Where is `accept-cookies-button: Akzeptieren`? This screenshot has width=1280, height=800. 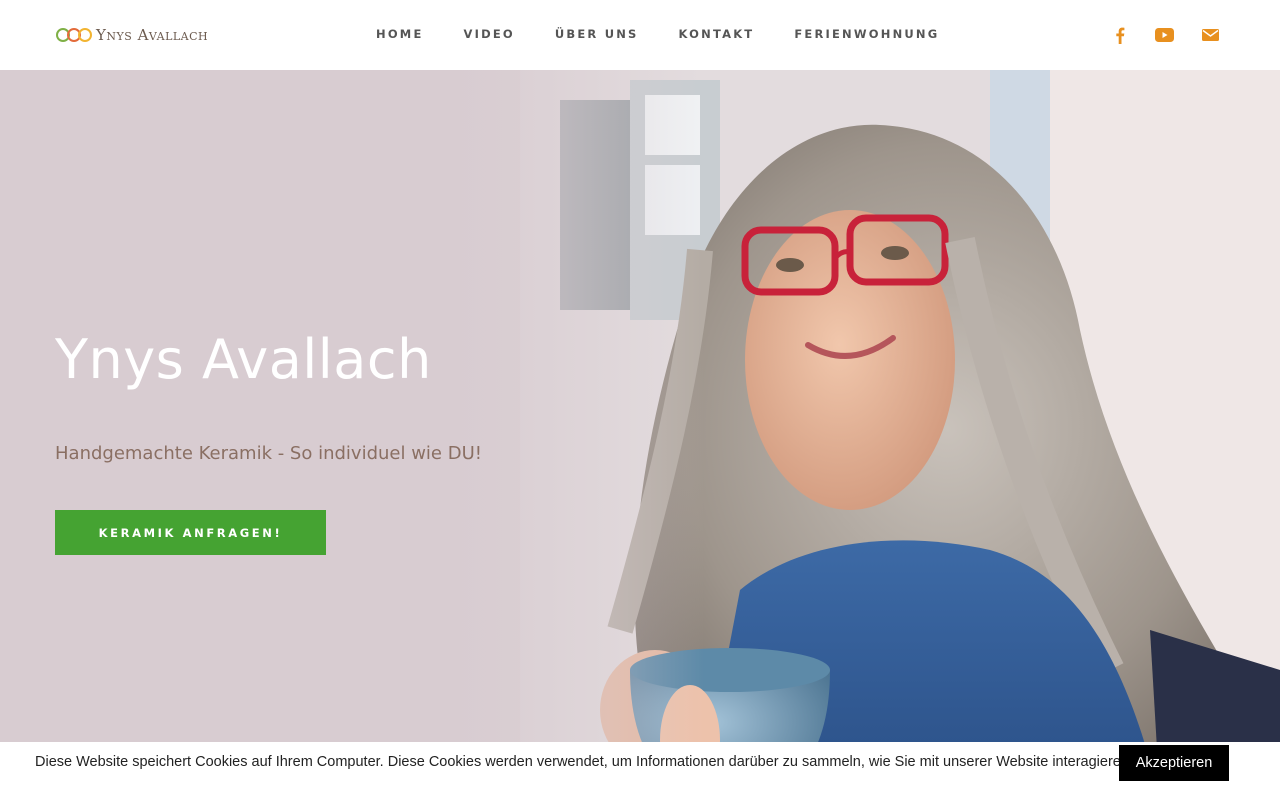 accept-cookies-button: Akzeptieren is located at coordinates (1174, 763).